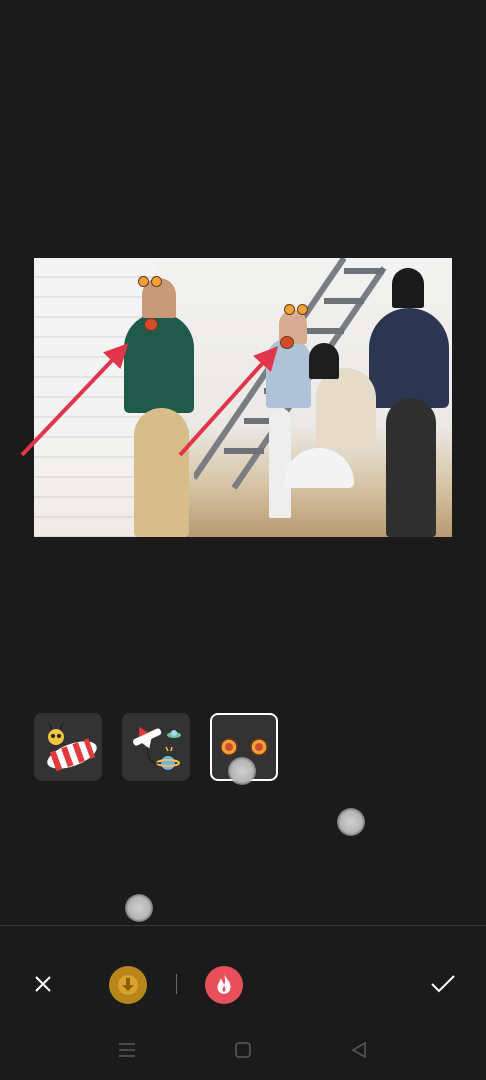  I want to click on effect-button, so click(224, 985).